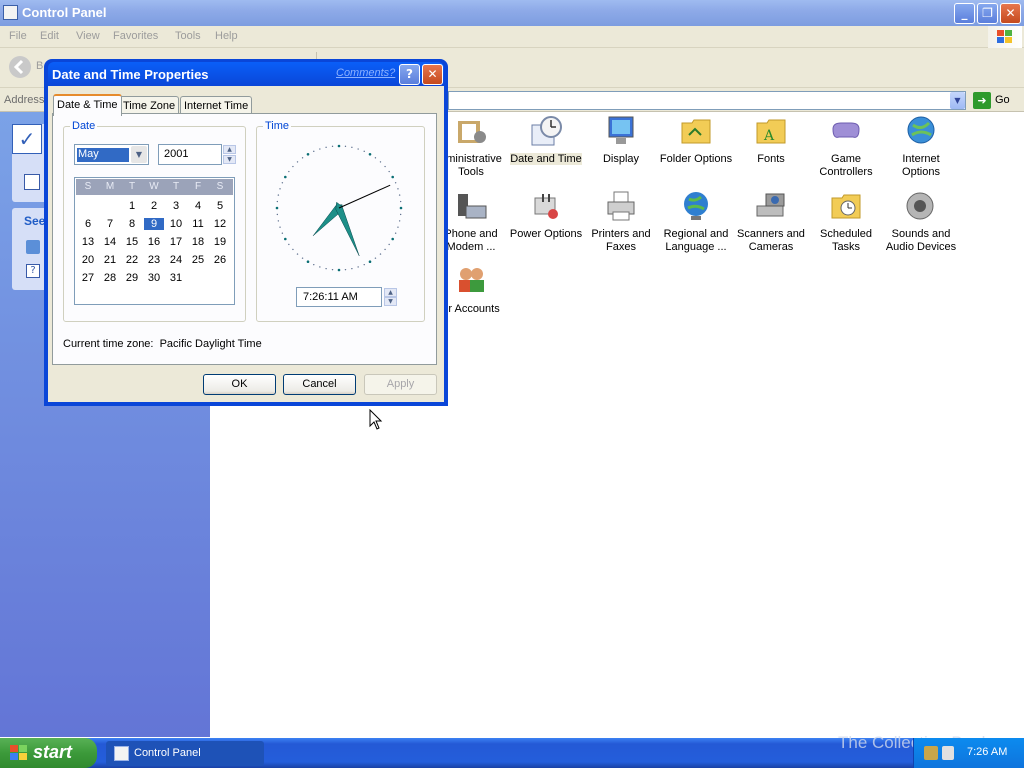 The height and width of the screenshot is (768, 1024). Describe the element at coordinates (110, 260) in the screenshot. I see `calendar-day: 21` at that location.